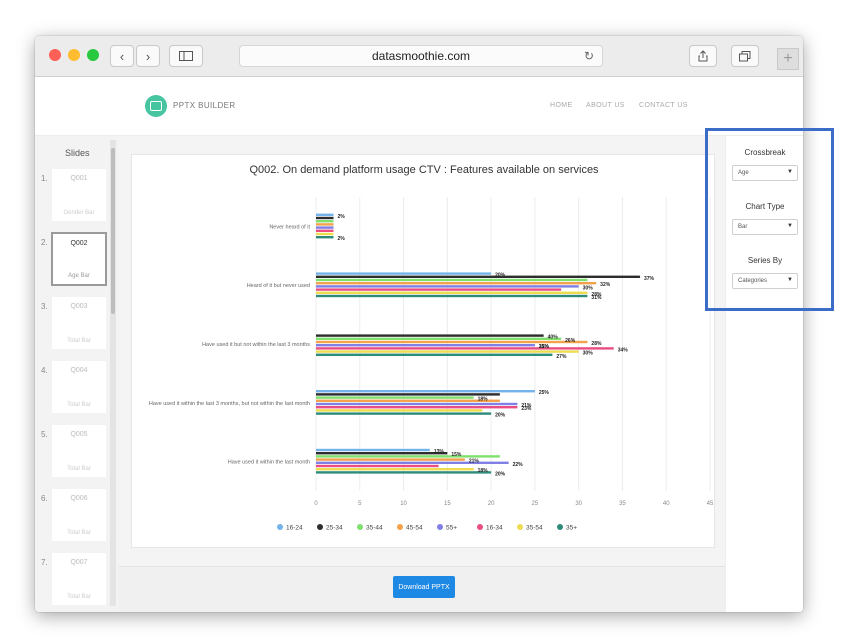  I want to click on new-tab-button: +, so click(788, 59).